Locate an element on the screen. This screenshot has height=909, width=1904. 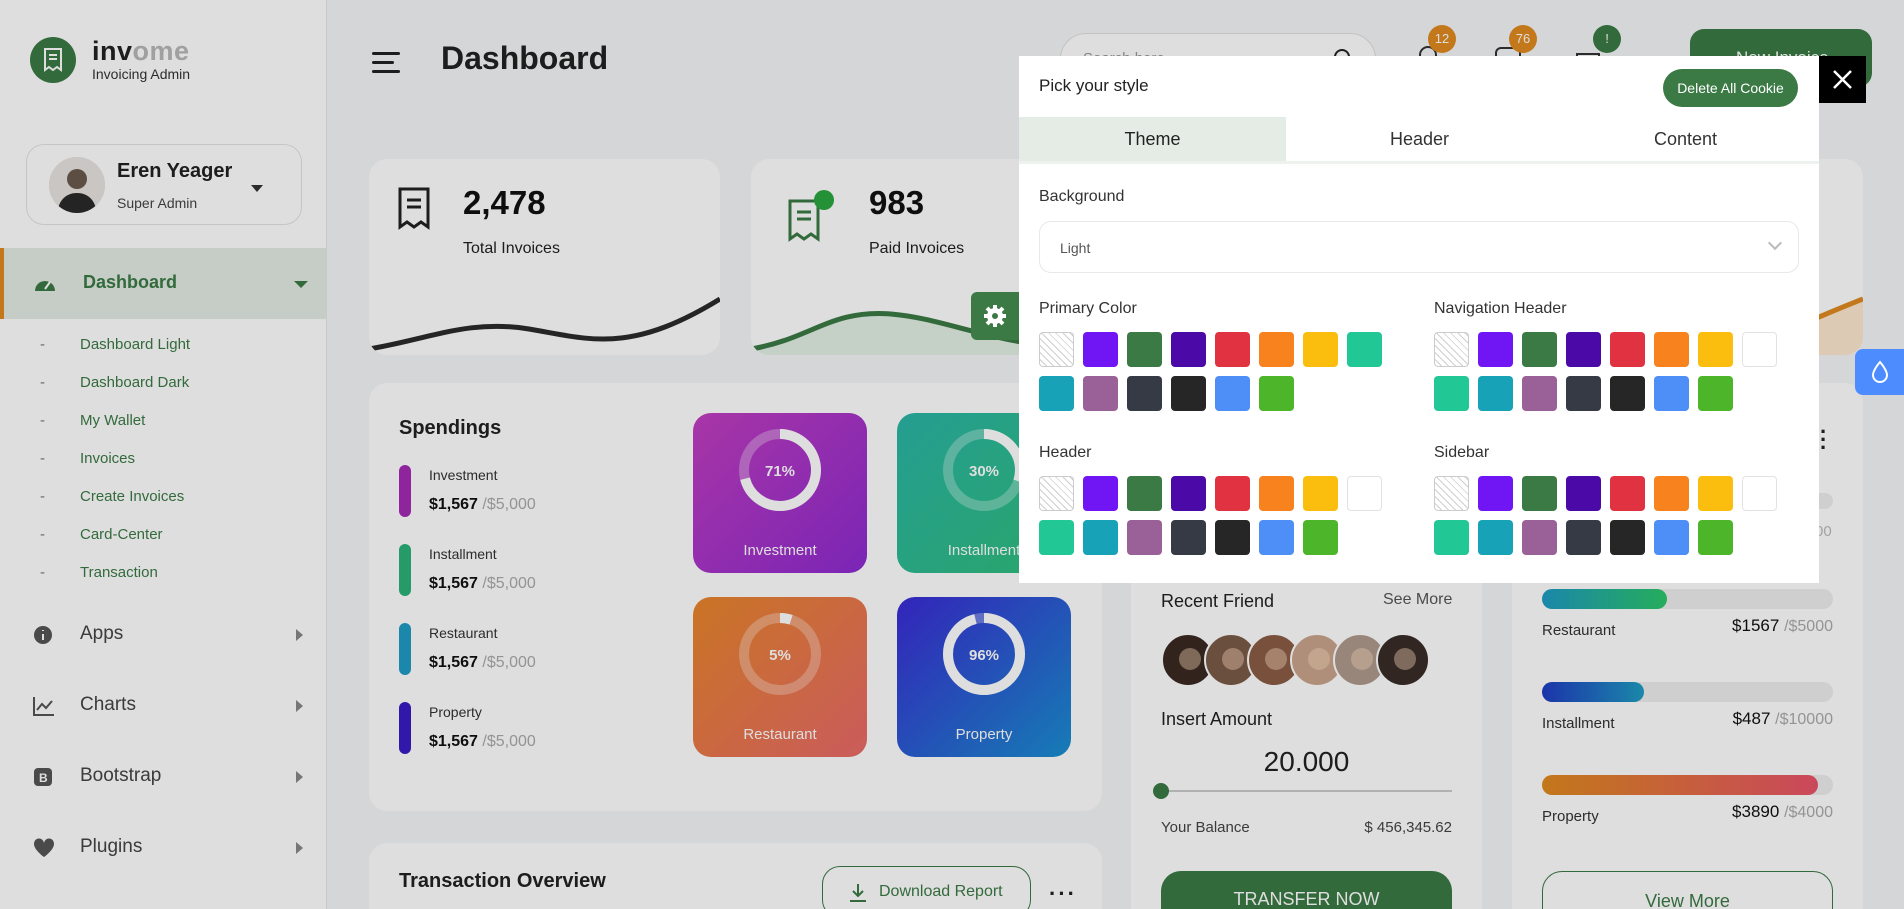
chevron-down-icon is located at coordinates (1775, 243).